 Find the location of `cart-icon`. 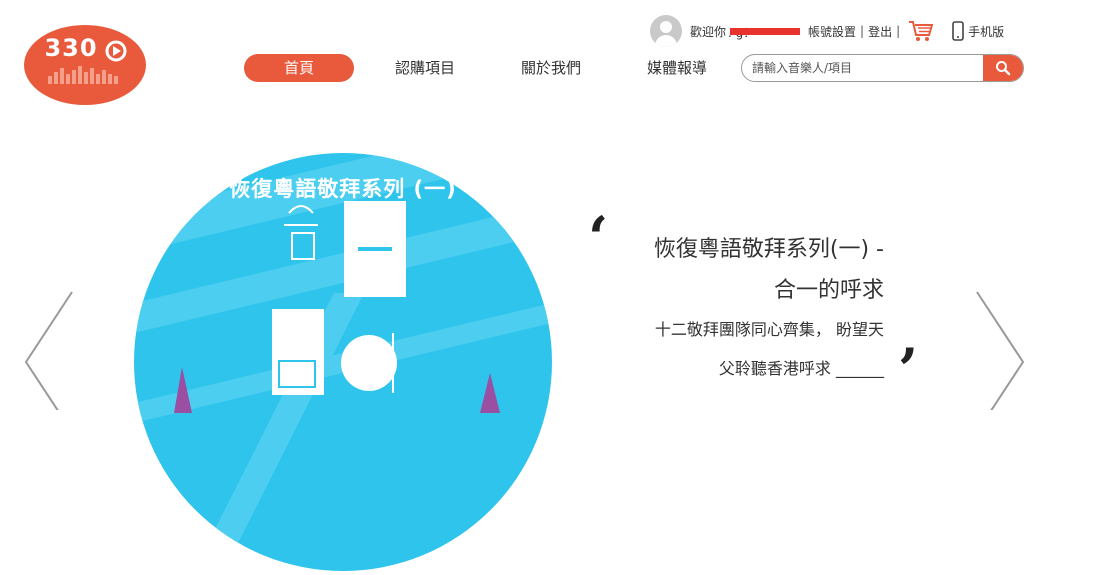

cart-icon is located at coordinates (921, 31).